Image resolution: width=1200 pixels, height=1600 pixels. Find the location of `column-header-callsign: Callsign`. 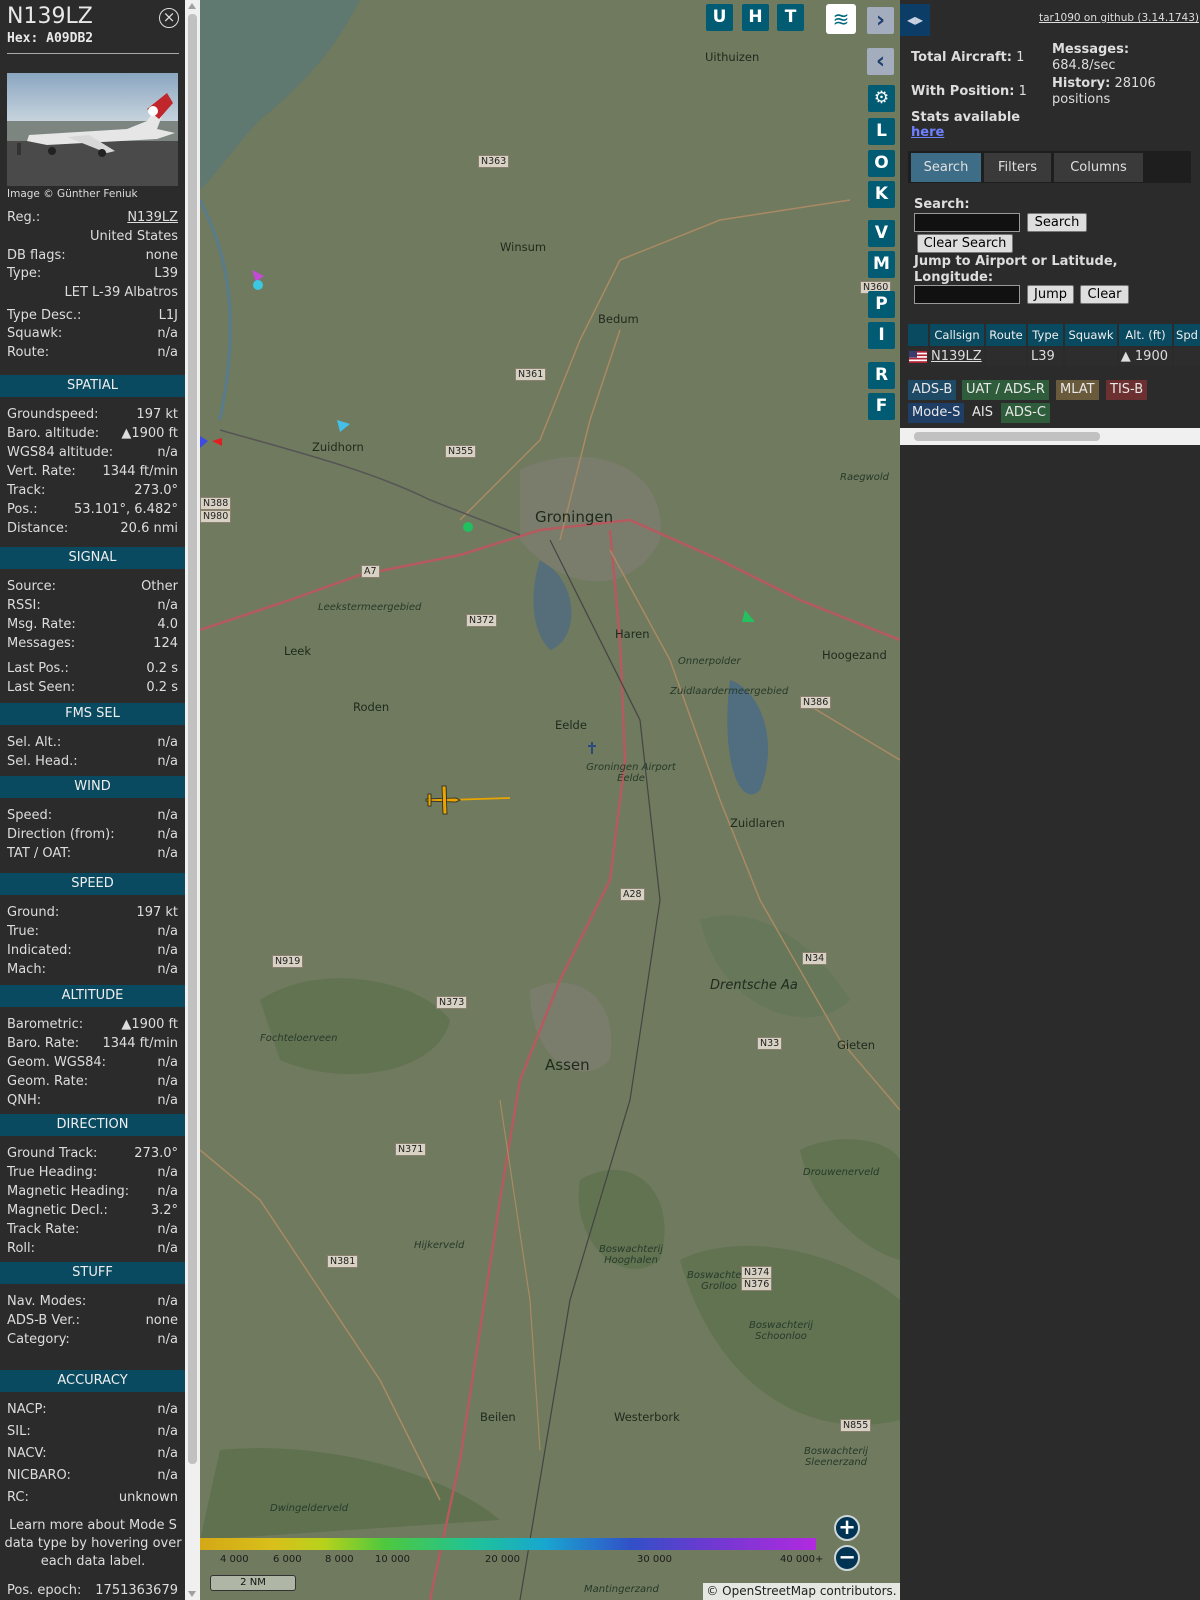

column-header-callsign: Callsign is located at coordinates (957, 335).